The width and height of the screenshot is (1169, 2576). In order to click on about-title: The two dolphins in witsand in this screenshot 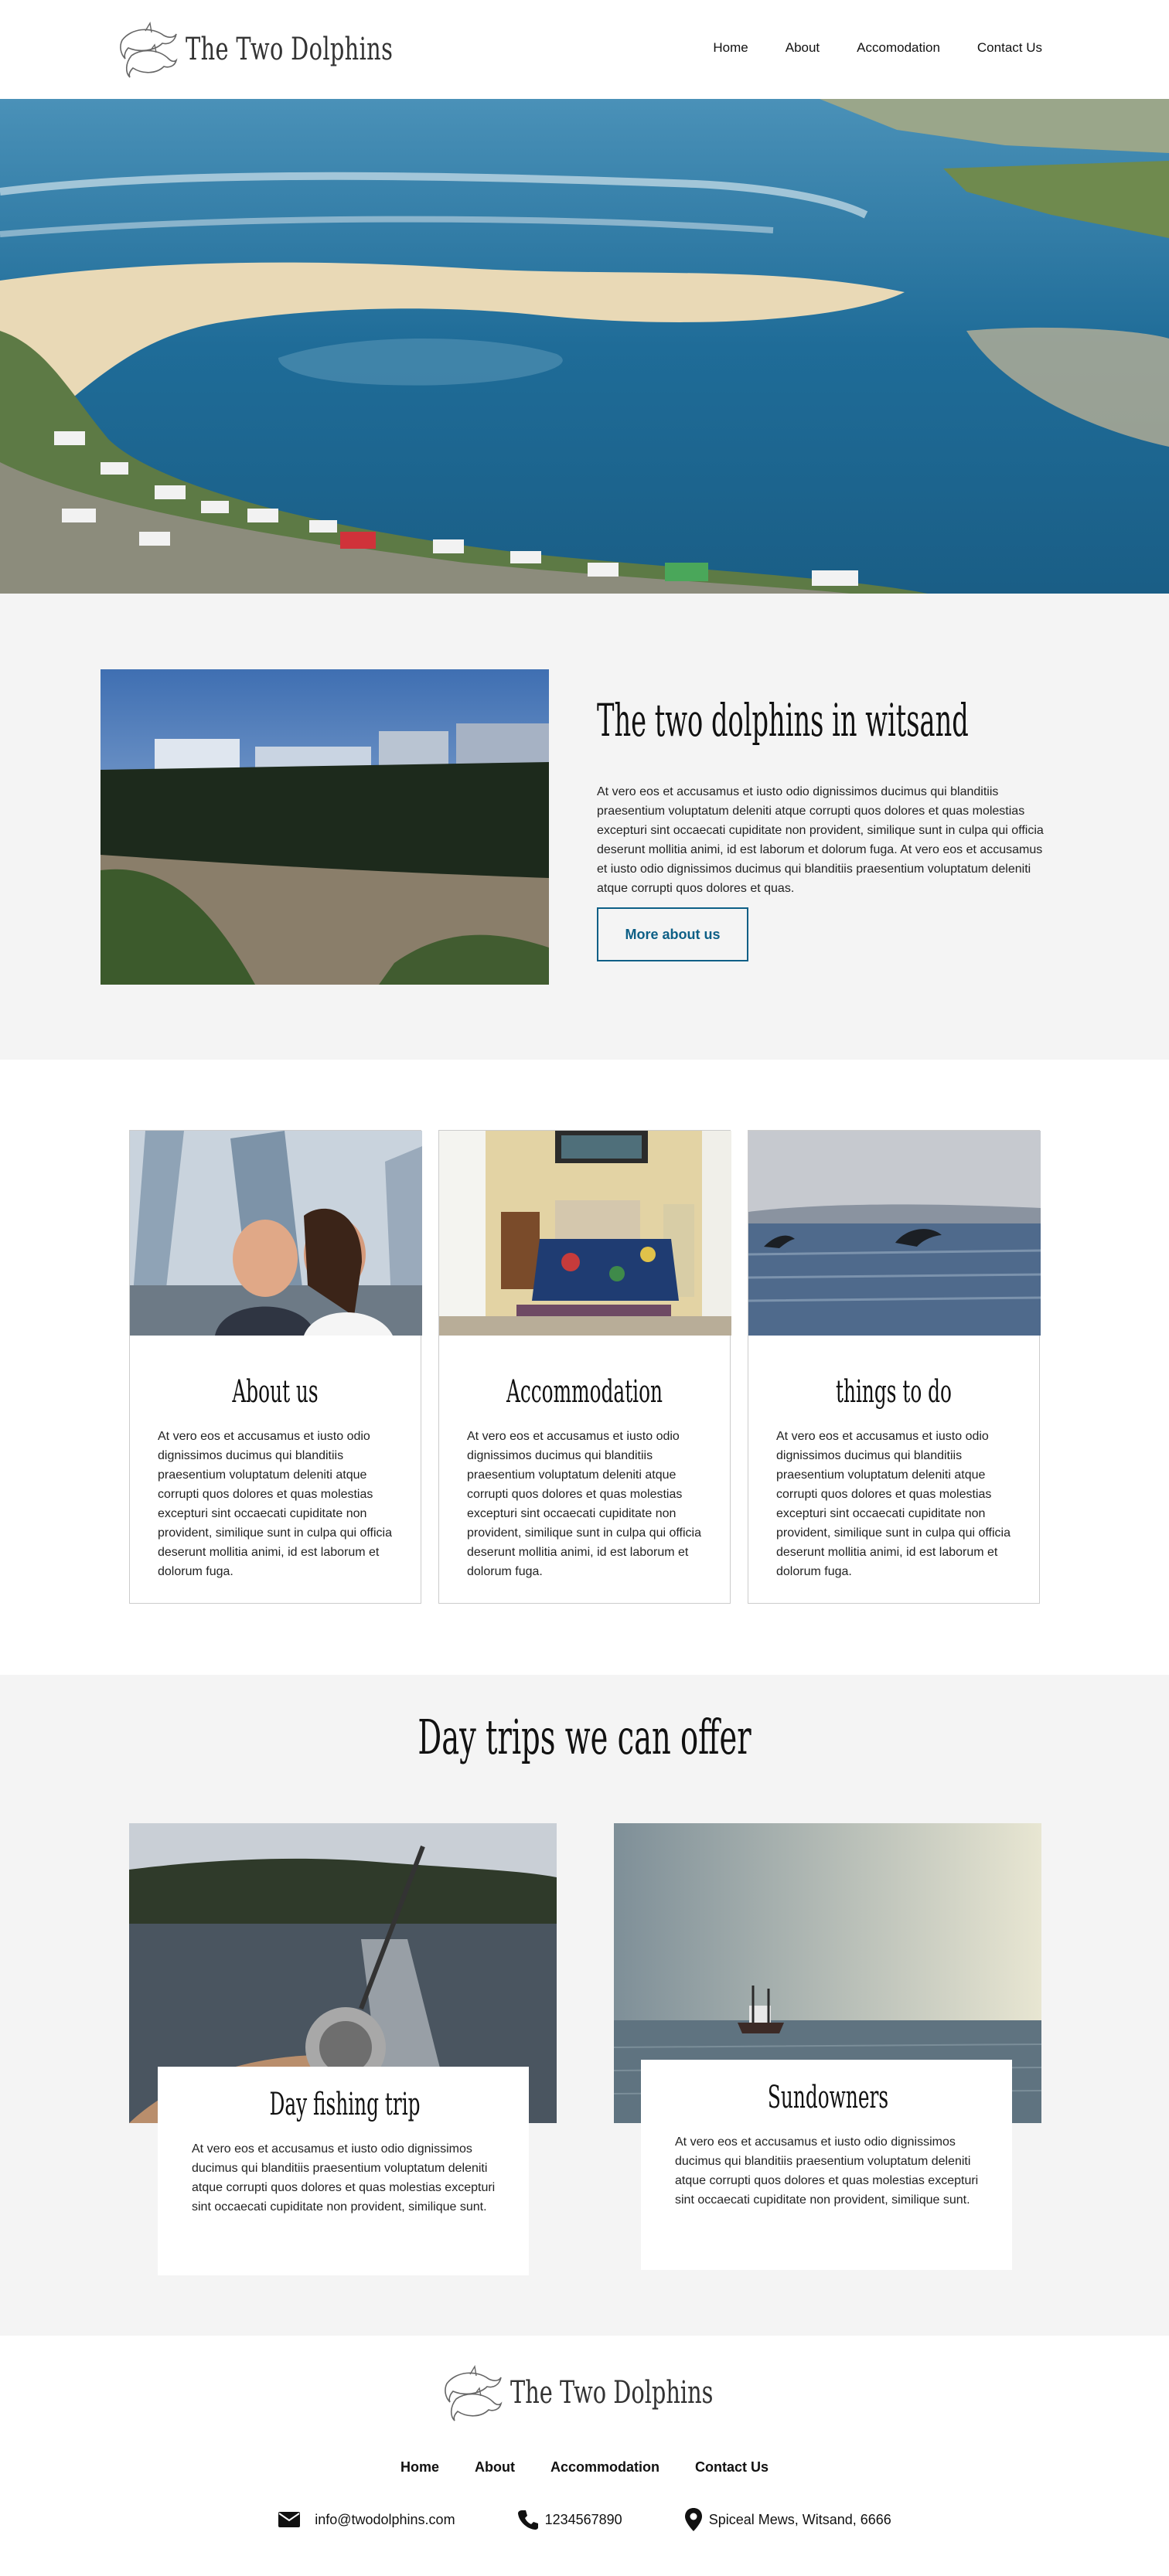, I will do `click(783, 720)`.